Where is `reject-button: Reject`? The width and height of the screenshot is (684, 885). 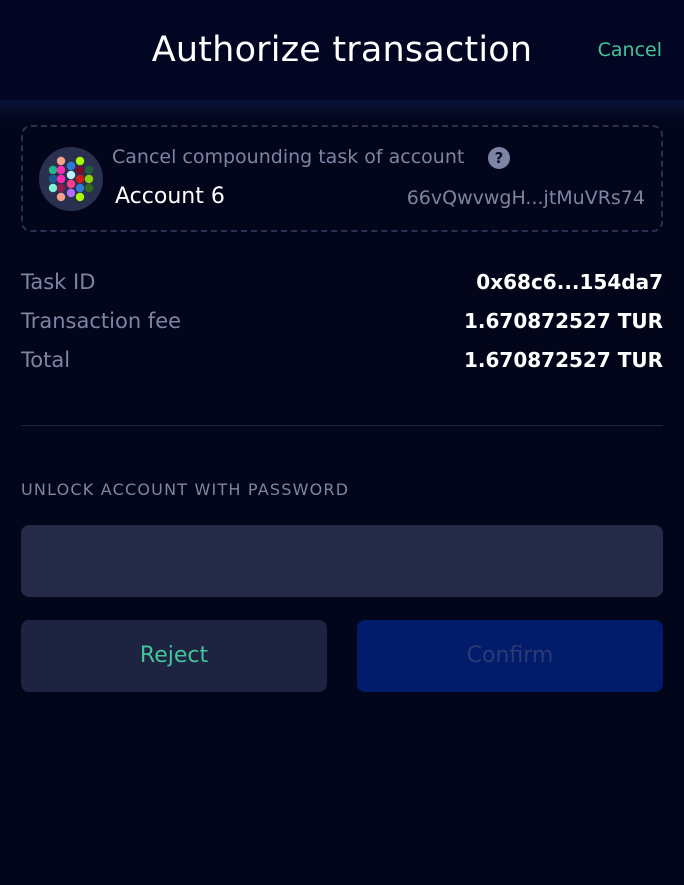 reject-button: Reject is located at coordinates (174, 656).